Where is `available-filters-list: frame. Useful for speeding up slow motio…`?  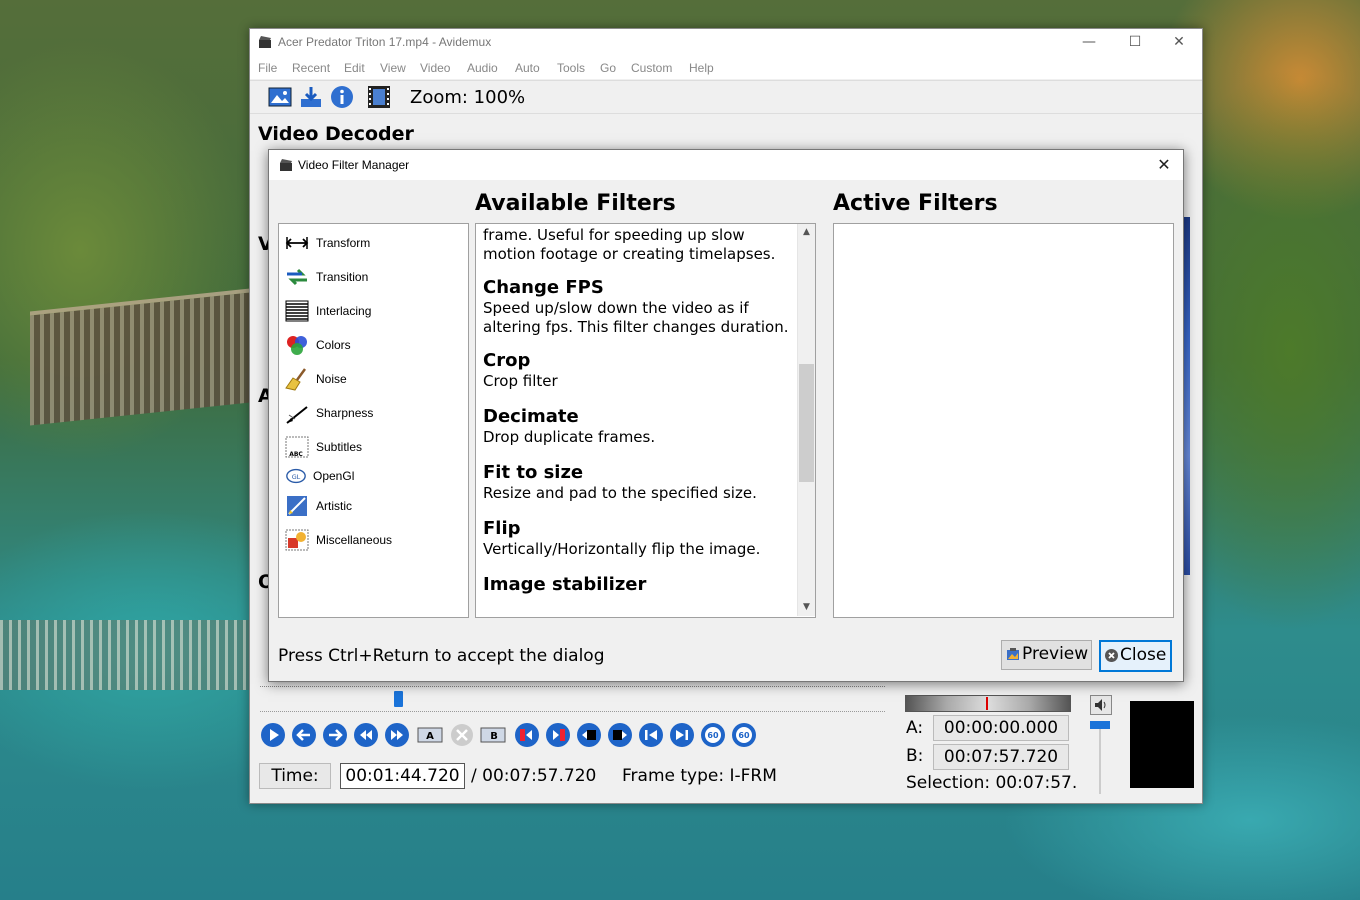
available-filters-list: frame. Useful for speeding up slow motio… is located at coordinates (645, 420).